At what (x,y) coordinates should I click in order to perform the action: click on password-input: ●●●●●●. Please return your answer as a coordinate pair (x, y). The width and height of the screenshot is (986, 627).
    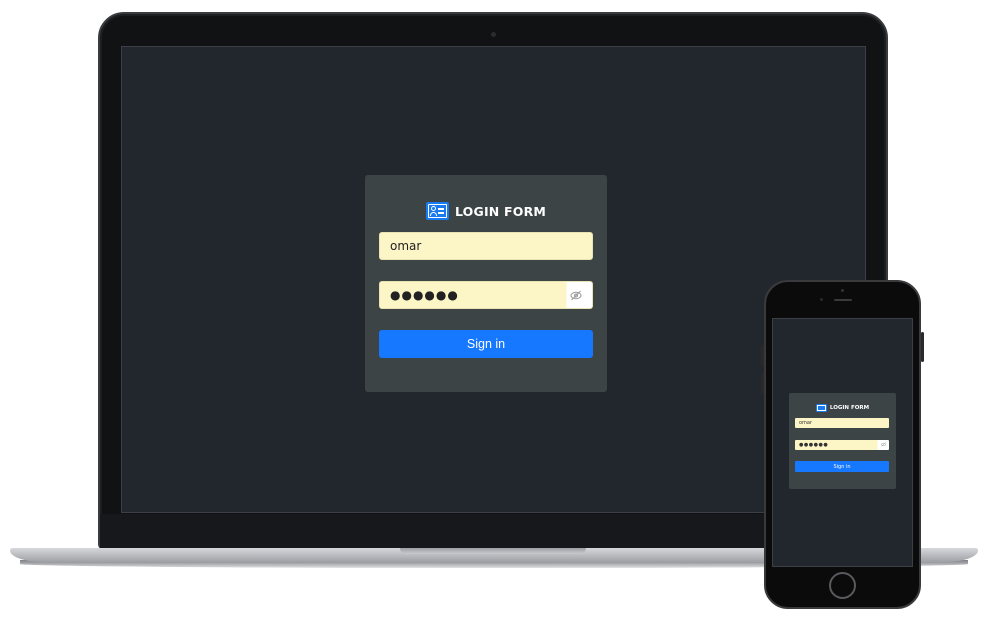
    Looking at the image, I should click on (486, 295).